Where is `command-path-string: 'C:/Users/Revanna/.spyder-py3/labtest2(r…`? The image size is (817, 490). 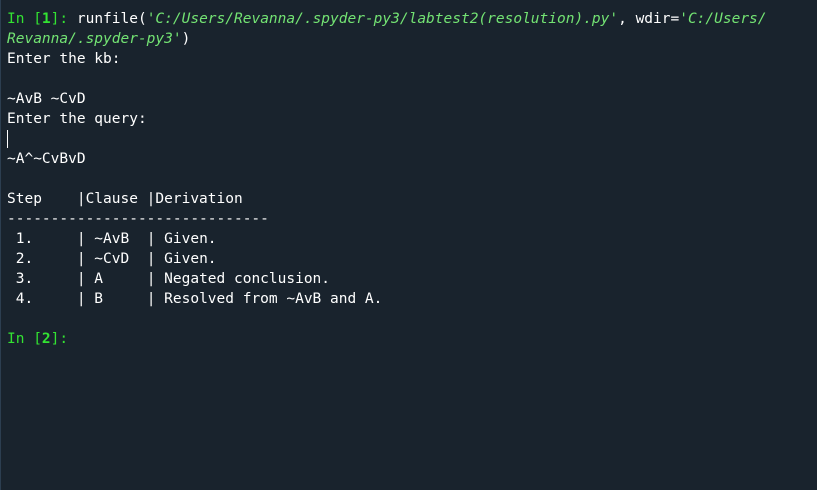 command-path-string: 'C:/Users/Revanna/.spyder-py3/labtest2(r… is located at coordinates (382, 19).